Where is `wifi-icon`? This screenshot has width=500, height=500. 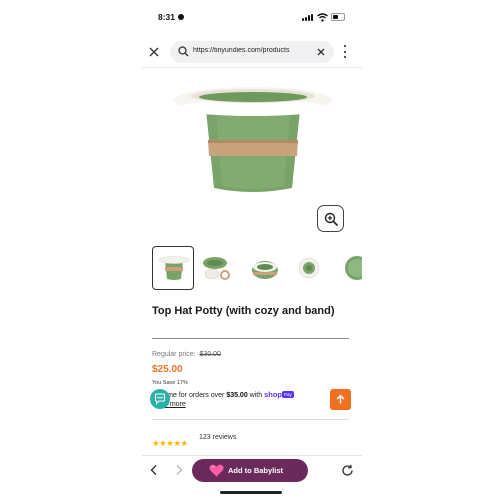 wifi-icon is located at coordinates (322, 17).